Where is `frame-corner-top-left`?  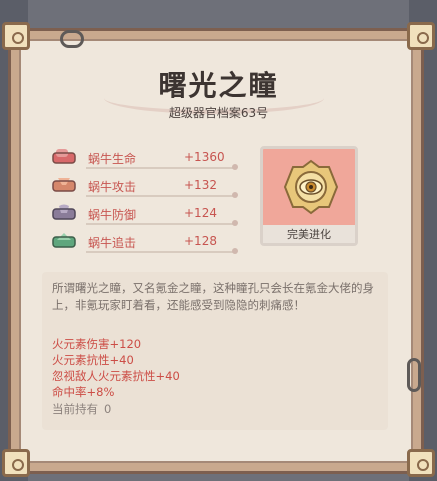
frame-corner-top-left is located at coordinates (16, 36).